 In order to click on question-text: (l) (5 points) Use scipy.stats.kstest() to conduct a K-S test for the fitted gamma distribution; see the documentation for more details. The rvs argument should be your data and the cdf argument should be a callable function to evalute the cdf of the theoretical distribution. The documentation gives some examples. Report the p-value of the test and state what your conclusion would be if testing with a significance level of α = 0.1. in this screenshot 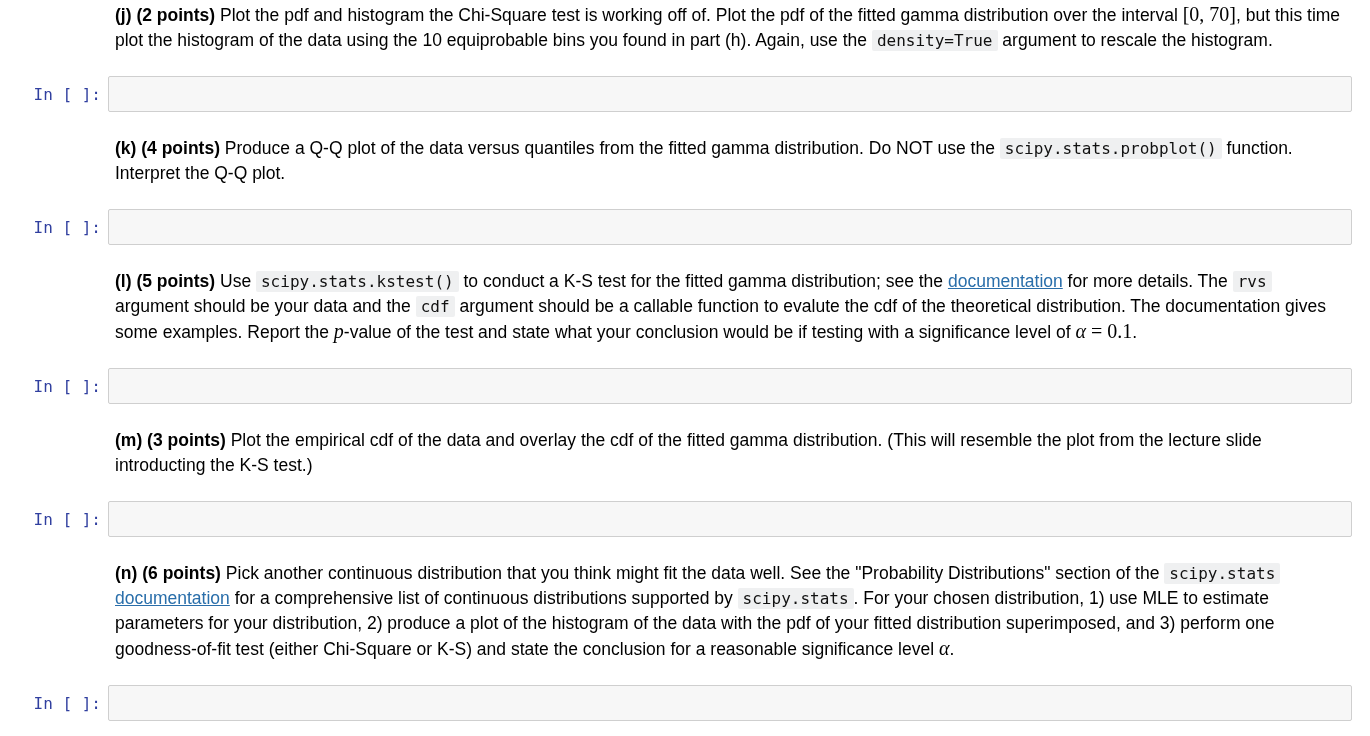, I will do `click(720, 307)`.